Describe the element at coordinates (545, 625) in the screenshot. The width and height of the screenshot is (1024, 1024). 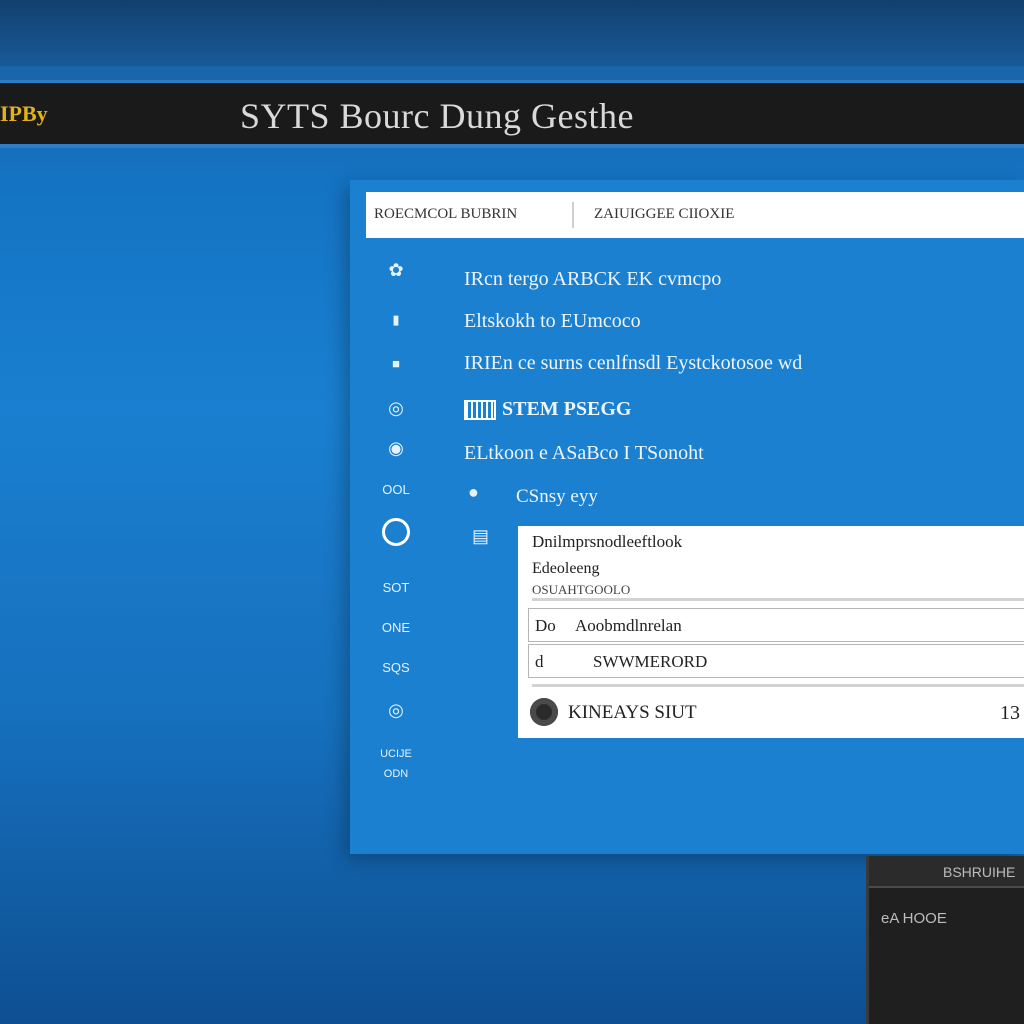
I see `field-prefix: Do` at that location.